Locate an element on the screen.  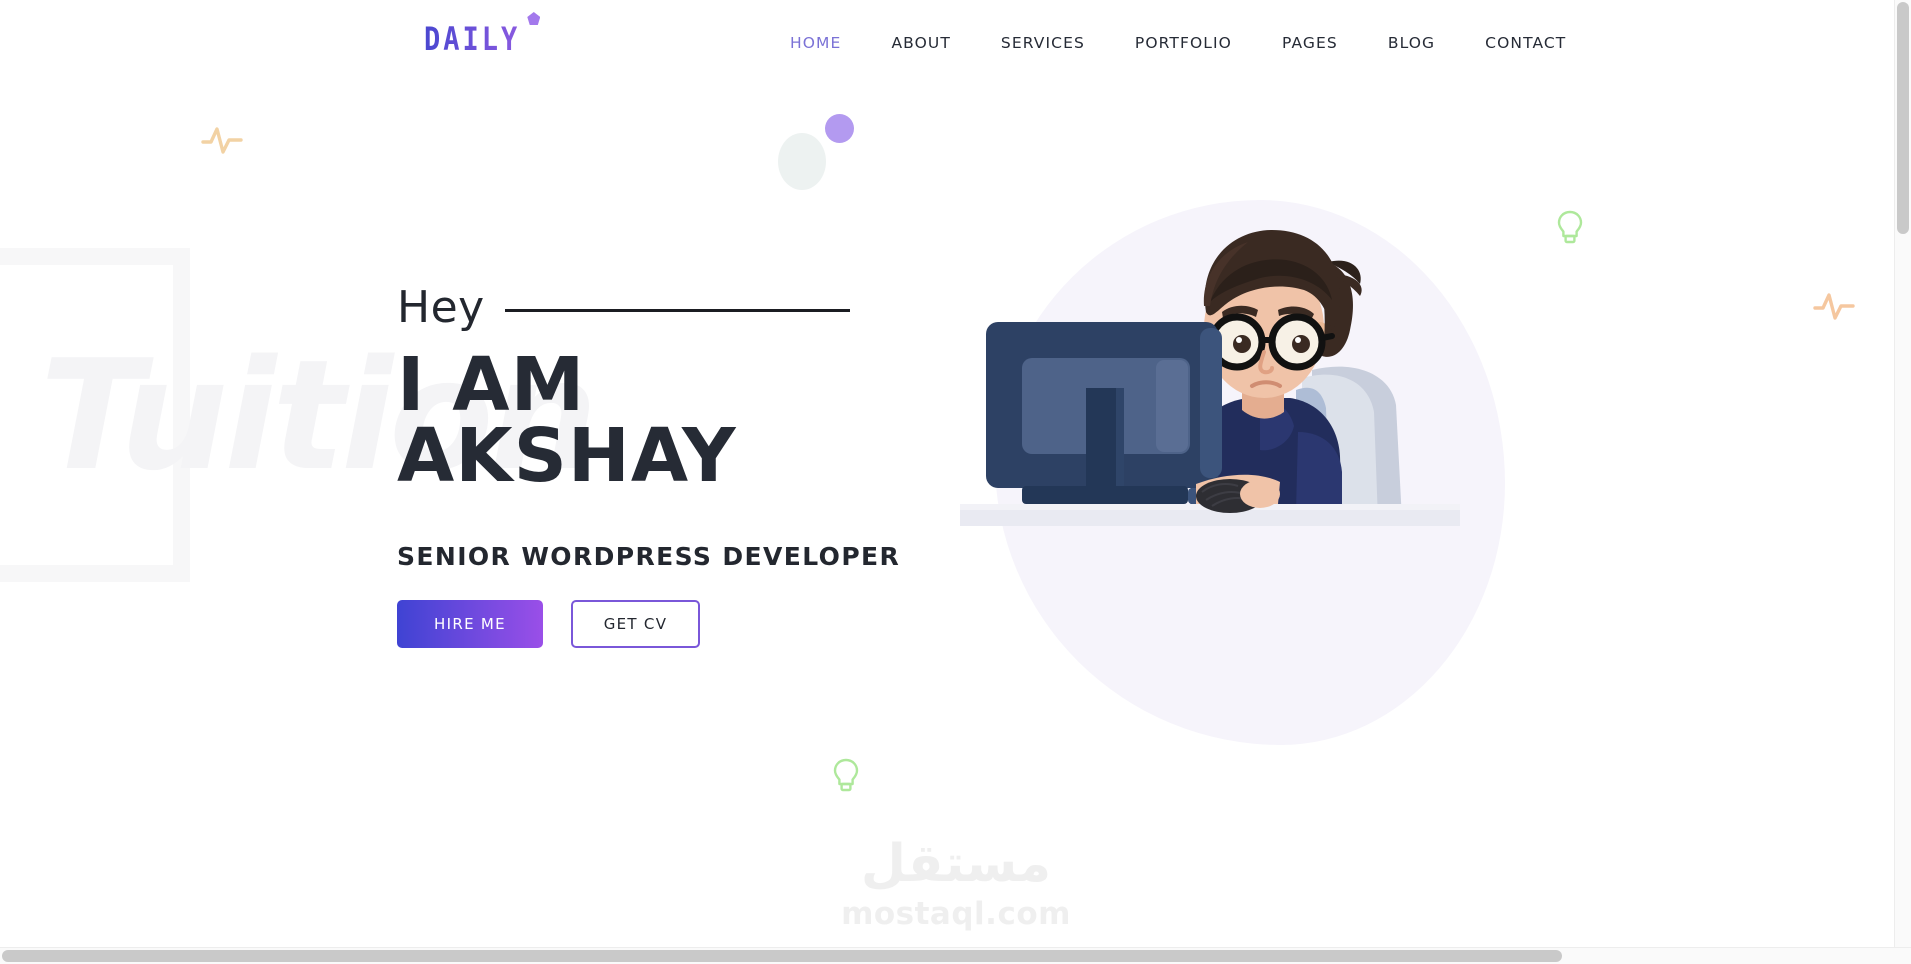
nav-item-portfolio: PORTFOLIO is located at coordinates (1183, 43).